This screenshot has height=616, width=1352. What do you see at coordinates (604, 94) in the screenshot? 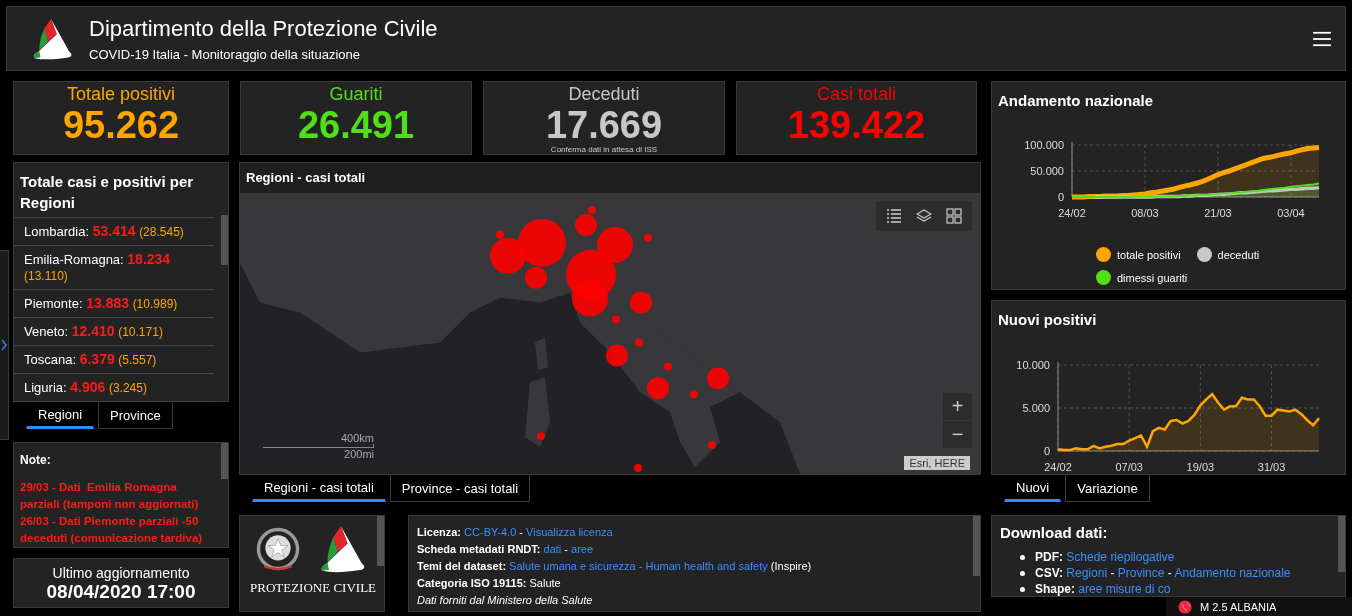
I see `stat-label: Deceduti` at bounding box center [604, 94].